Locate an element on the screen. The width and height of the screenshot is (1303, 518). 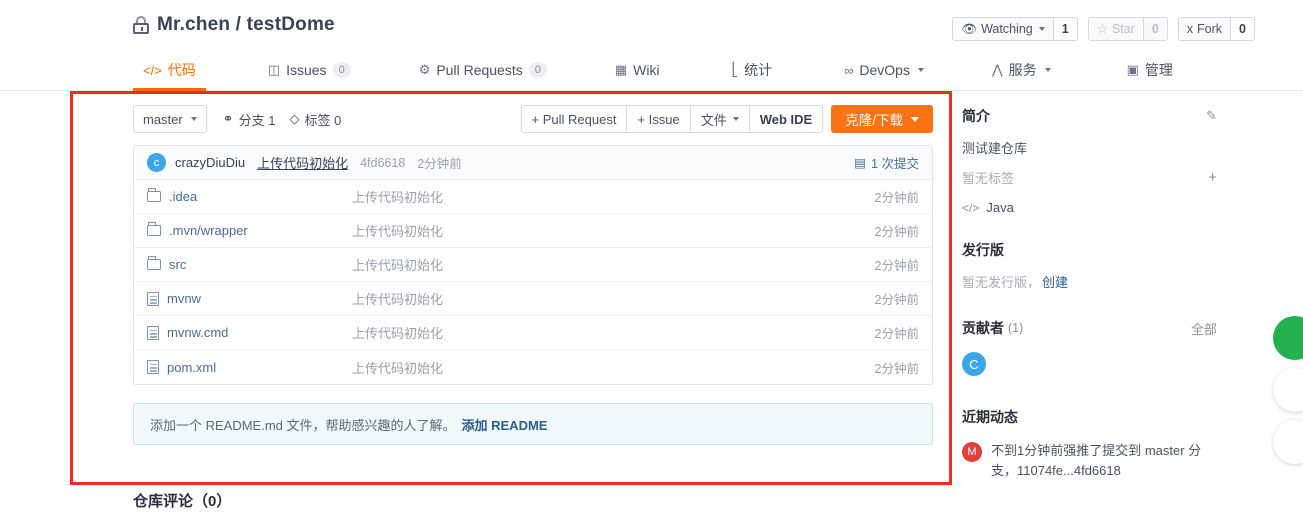
new-issue-button: + Issue is located at coordinates (658, 119).